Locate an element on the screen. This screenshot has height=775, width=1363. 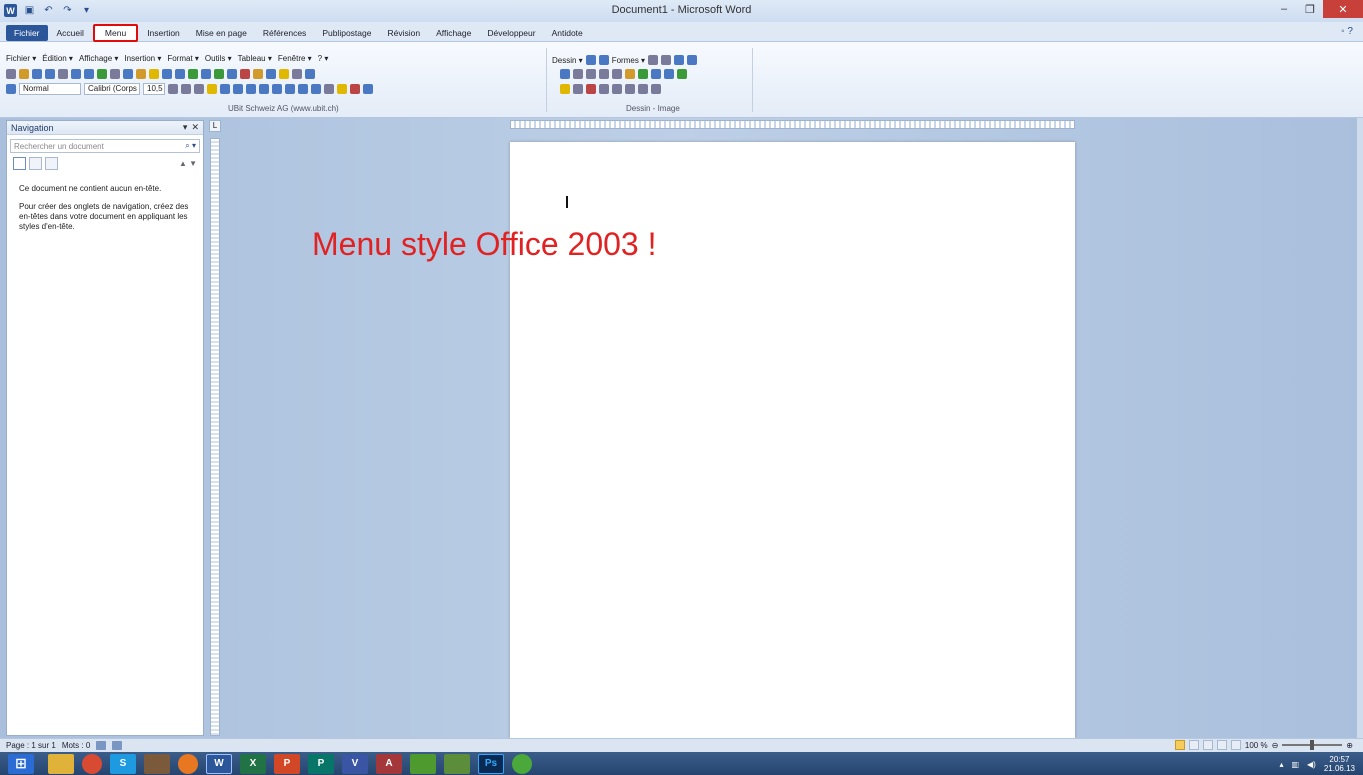
oval-icon is located at coordinates (692, 60).